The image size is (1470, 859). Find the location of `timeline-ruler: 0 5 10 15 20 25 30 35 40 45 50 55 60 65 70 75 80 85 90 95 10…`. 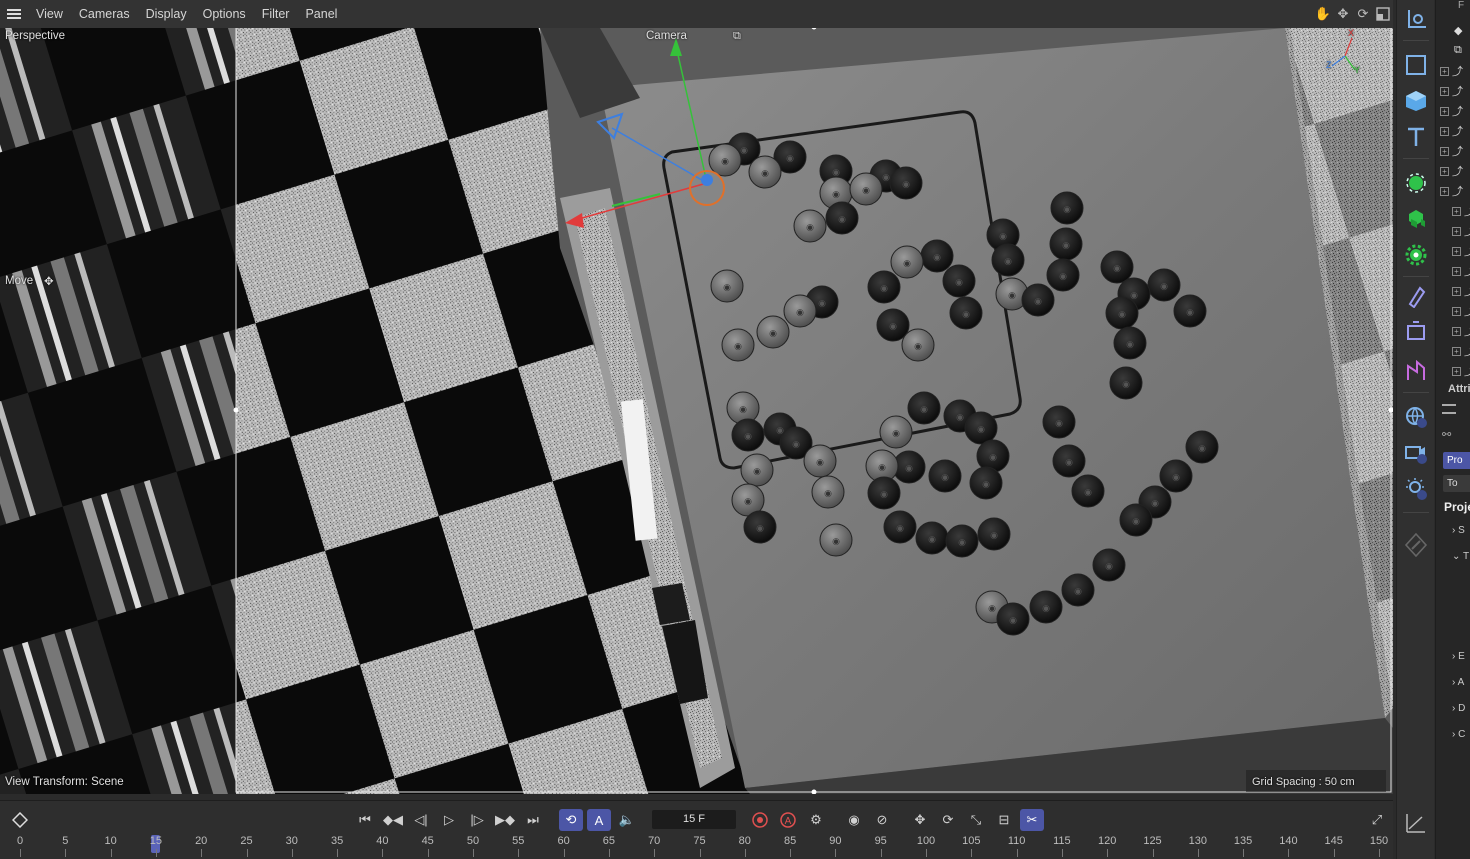

timeline-ruler: 0 5 10 15 20 25 30 35 40 45 50 55 60 65 70 75 80 85 90 95 10… is located at coordinates (696, 846).